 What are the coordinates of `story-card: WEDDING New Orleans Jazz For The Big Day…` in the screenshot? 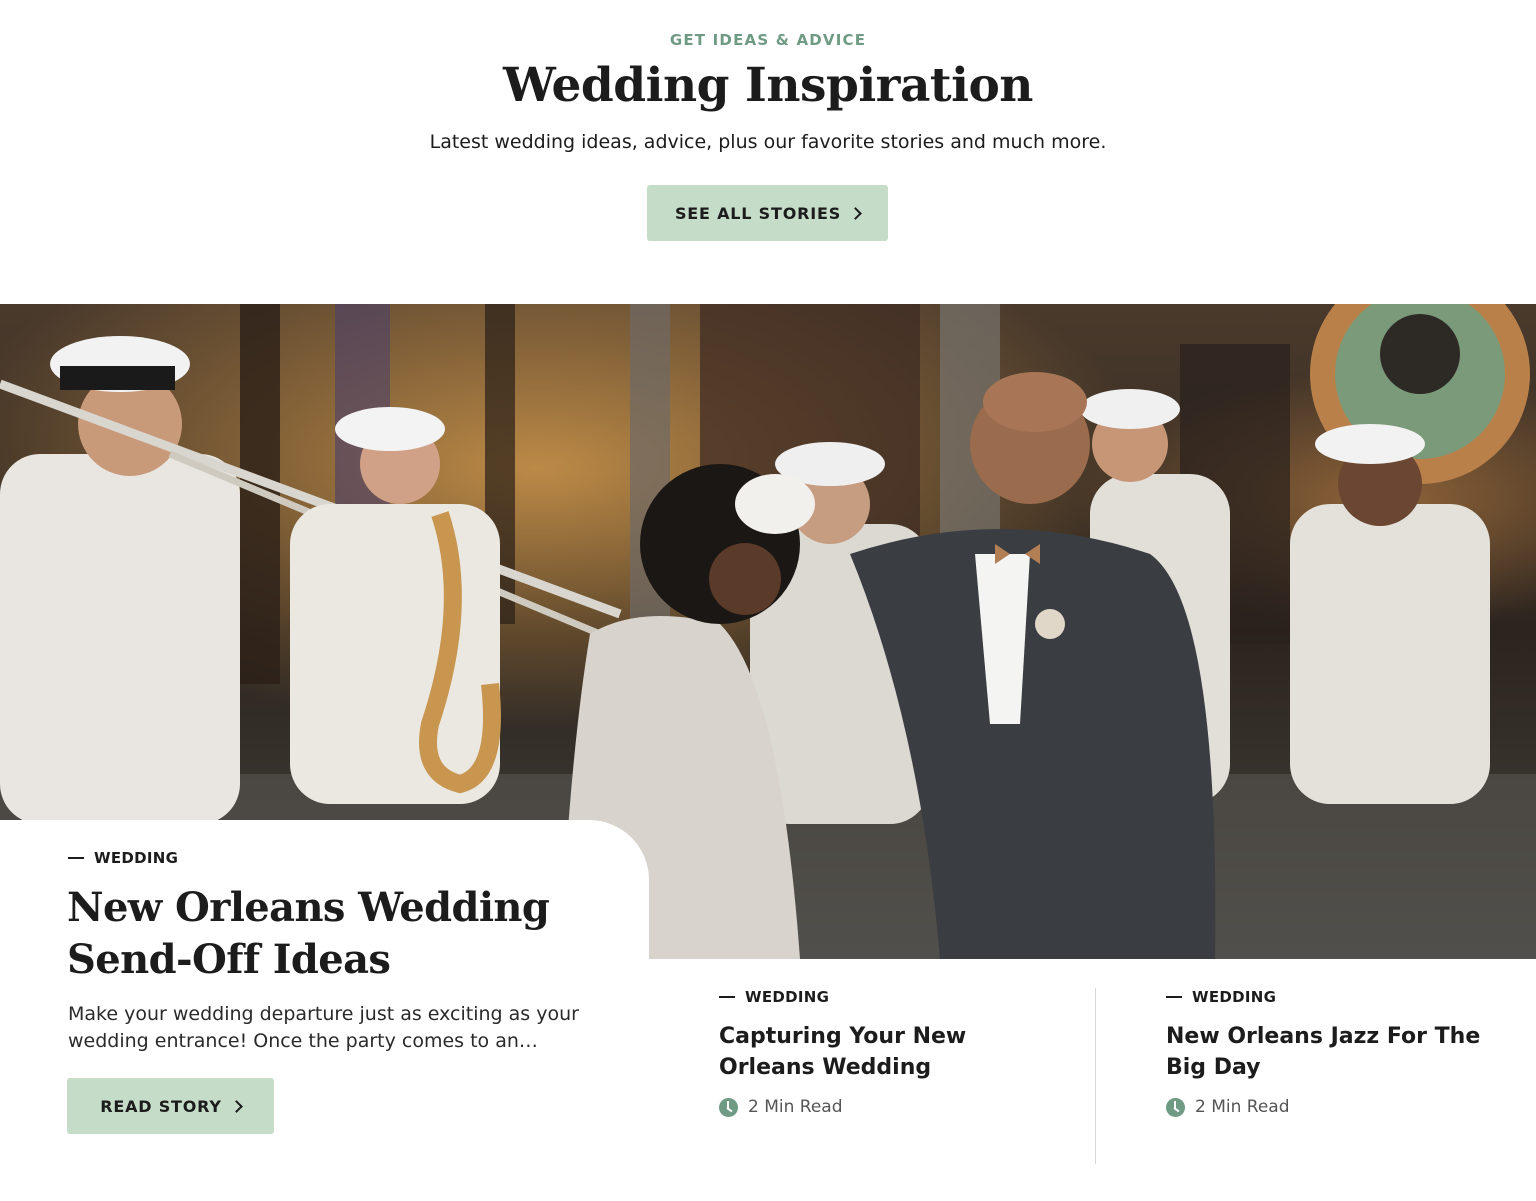 It's located at (1331, 1052).